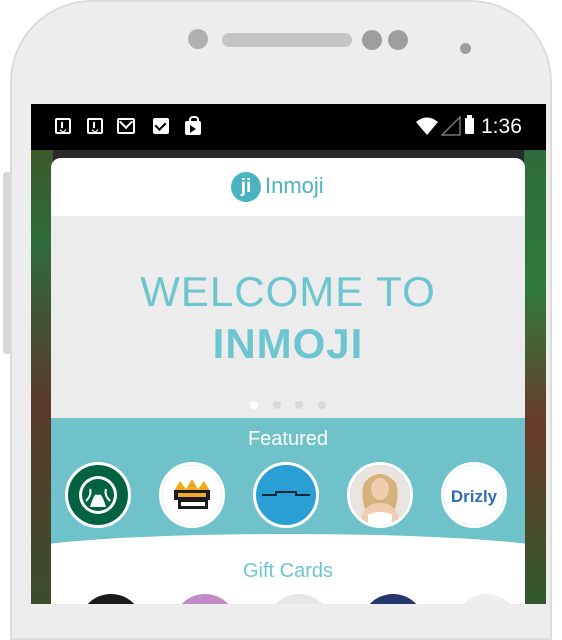 The height and width of the screenshot is (640, 562). Describe the element at coordinates (192, 495) in the screenshot. I see `draftkings-logo` at that location.